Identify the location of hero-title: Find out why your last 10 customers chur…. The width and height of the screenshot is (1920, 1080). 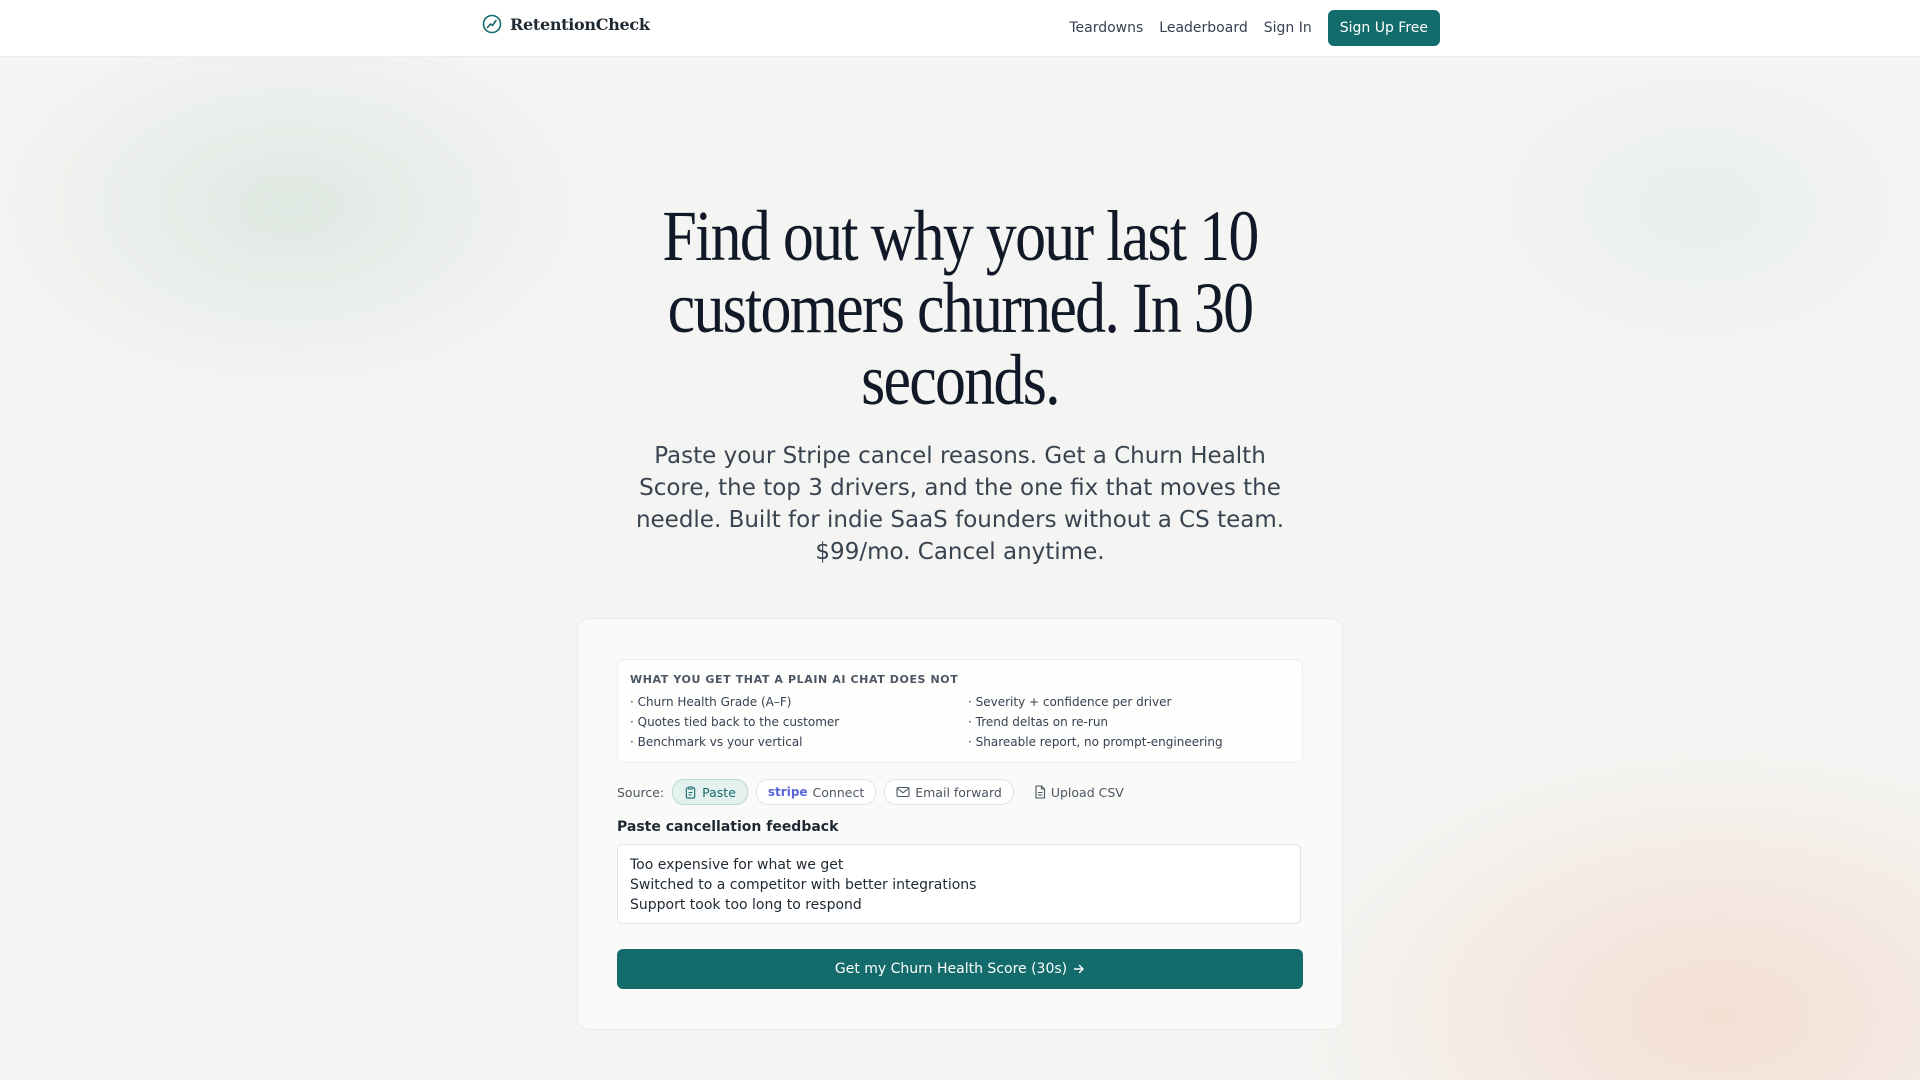
(960, 308).